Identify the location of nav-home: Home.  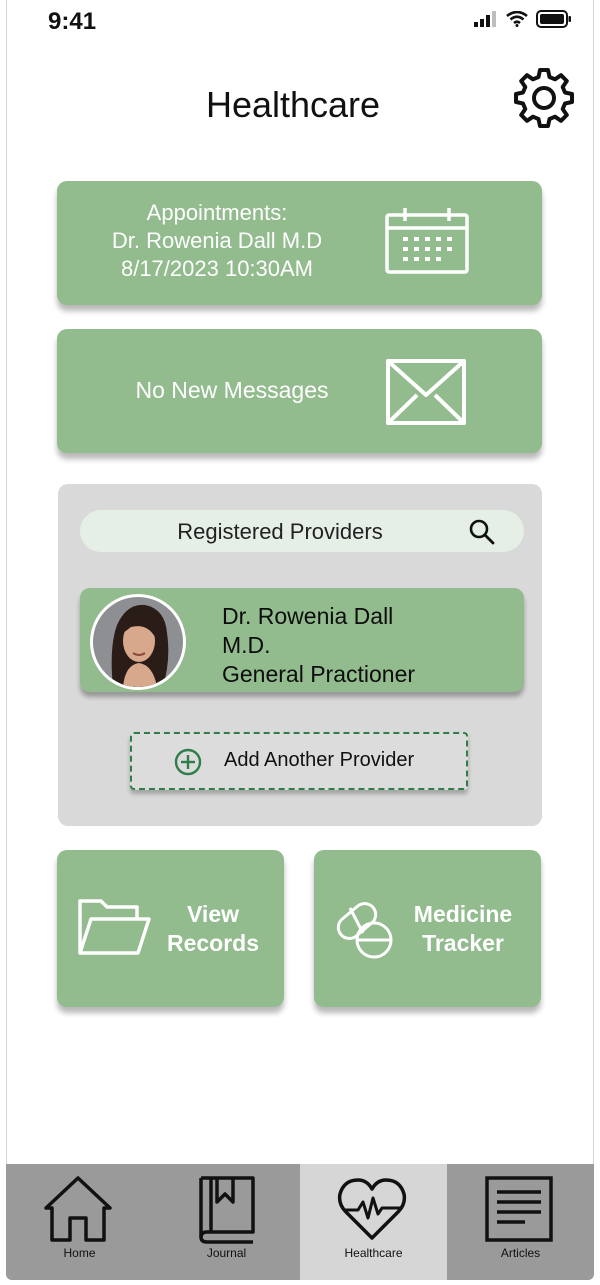
(79, 1222).